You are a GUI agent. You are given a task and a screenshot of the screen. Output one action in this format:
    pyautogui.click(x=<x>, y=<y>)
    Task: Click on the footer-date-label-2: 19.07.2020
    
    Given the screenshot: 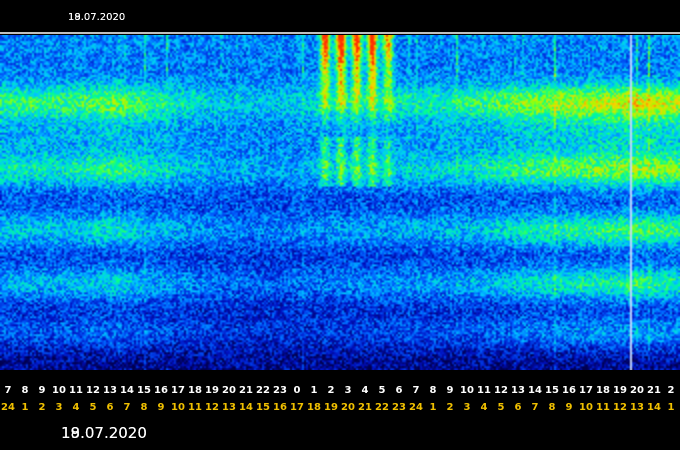 What is the action you would take?
    pyautogui.click(x=104, y=433)
    